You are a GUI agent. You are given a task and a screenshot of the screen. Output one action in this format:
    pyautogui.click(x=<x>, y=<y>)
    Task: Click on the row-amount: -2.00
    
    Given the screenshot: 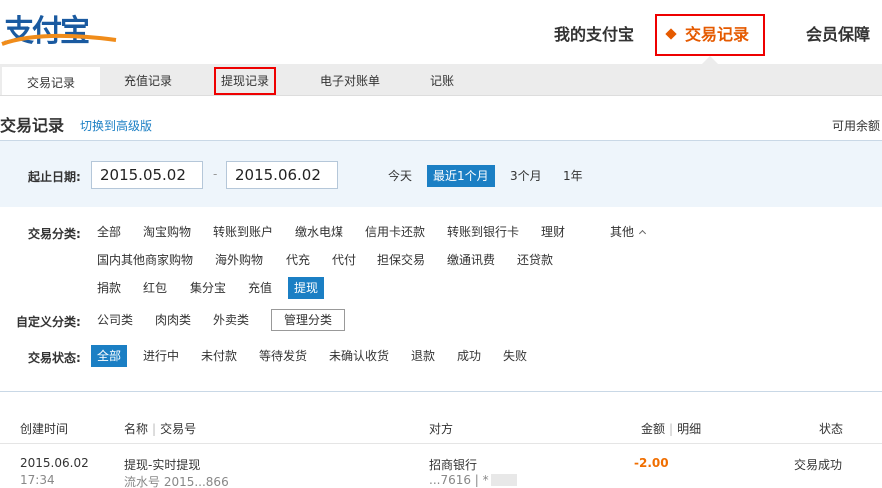 What is the action you would take?
    pyautogui.click(x=651, y=463)
    